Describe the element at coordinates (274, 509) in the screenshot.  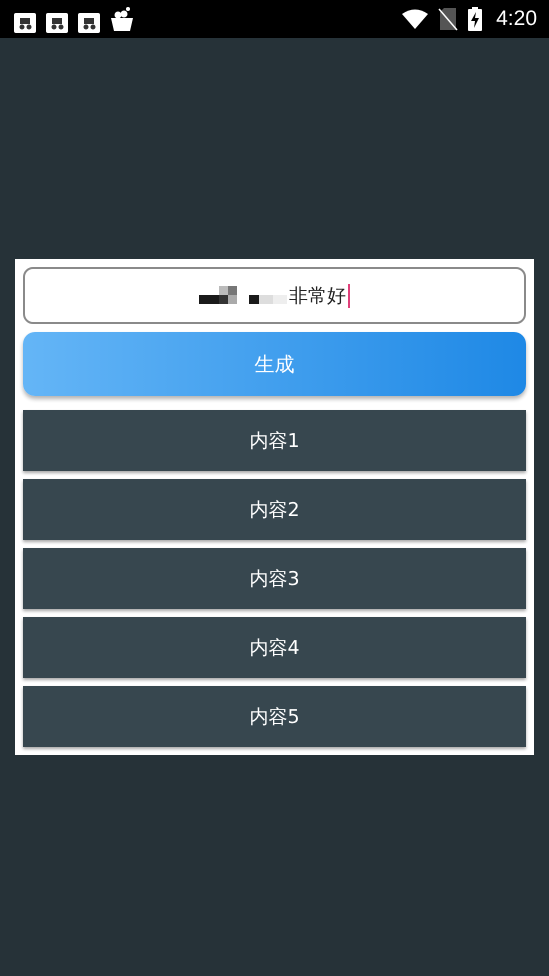
I see `content-item: 内容2` at that location.